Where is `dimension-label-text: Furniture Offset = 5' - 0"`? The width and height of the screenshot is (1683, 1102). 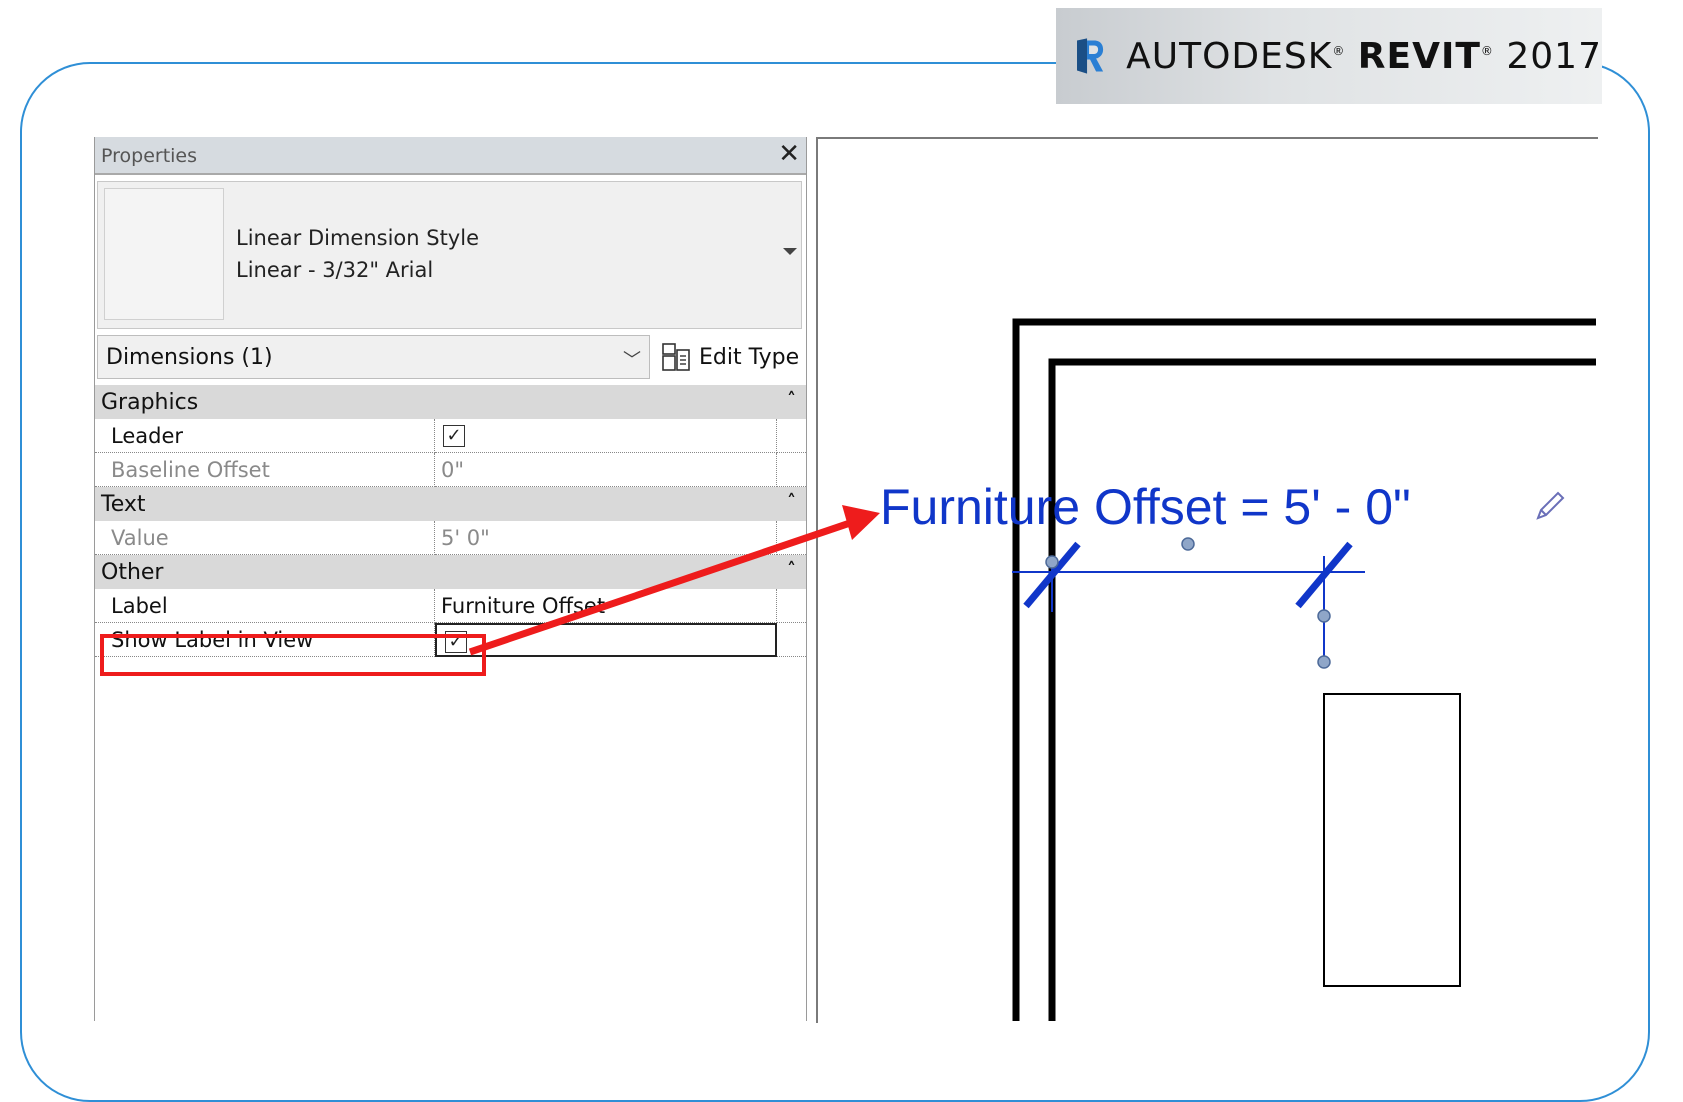
dimension-label-text: Furniture Offset = 5' - 0" is located at coordinates (1145, 507).